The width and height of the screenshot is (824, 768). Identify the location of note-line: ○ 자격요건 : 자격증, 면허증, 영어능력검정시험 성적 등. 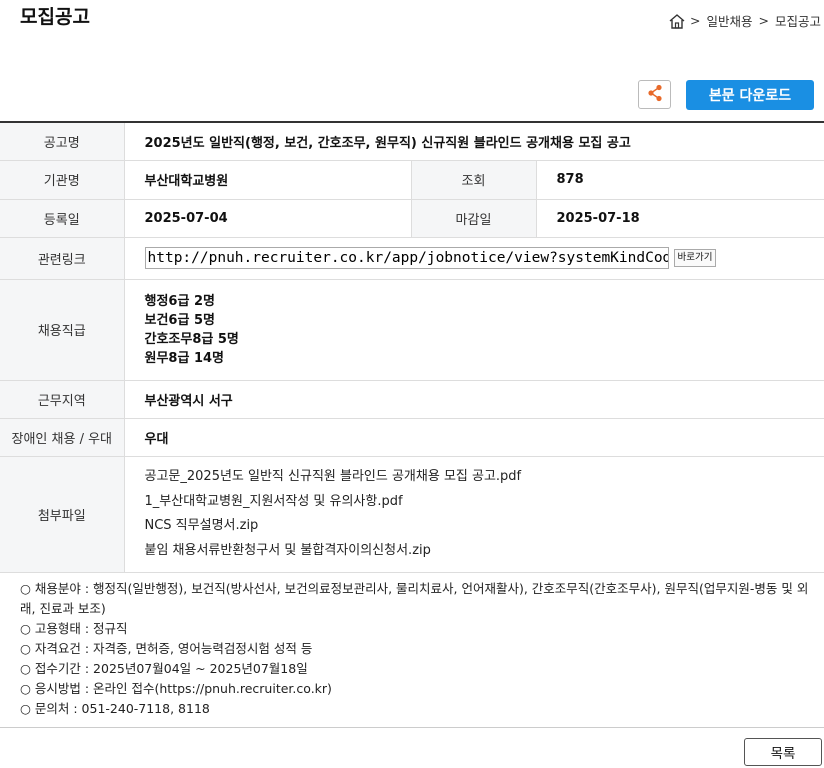
(166, 648).